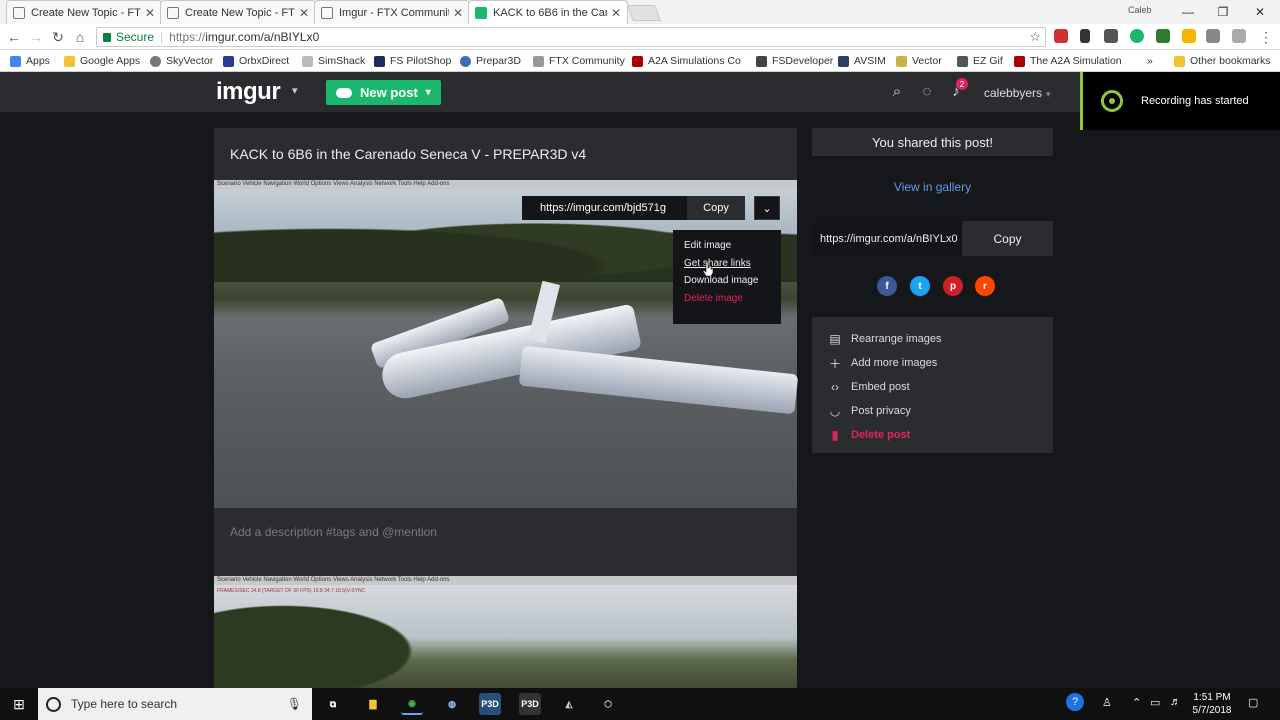 This screenshot has height=720, width=1280. I want to click on extension-green-icon, so click(1137, 36).